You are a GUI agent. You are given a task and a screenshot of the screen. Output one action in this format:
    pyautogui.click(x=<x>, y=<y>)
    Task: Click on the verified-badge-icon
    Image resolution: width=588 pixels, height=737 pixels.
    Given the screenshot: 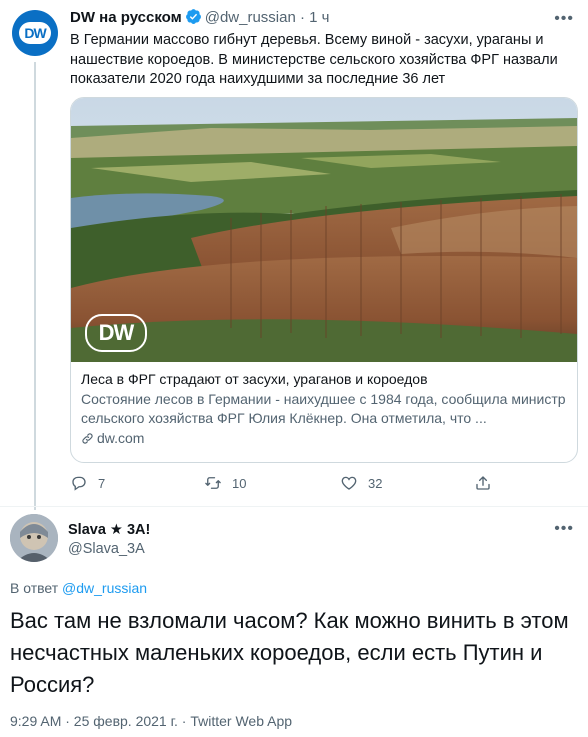 What is the action you would take?
    pyautogui.click(x=193, y=16)
    